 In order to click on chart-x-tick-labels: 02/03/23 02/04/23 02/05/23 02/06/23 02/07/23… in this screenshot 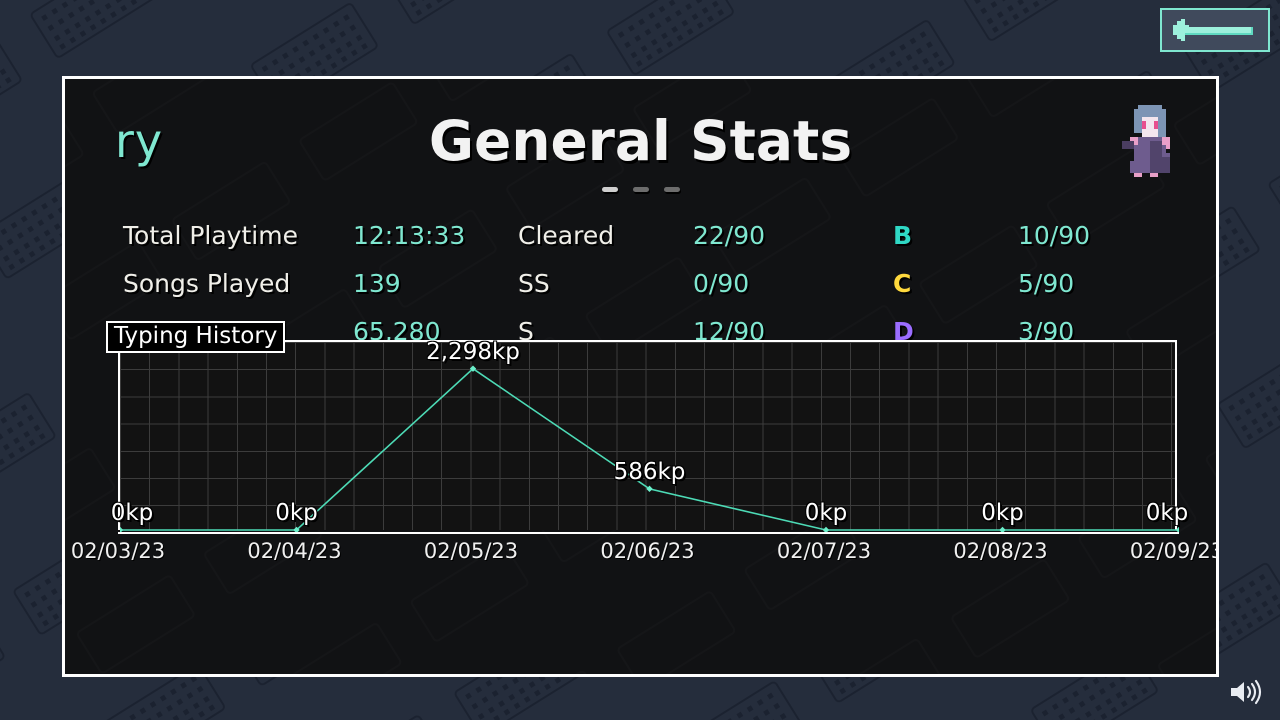, I will do `click(643, 554)`.